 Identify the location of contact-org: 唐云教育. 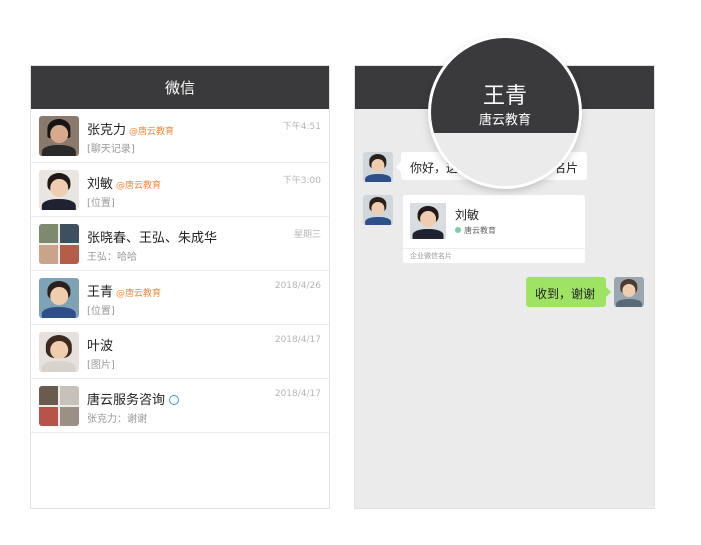
(504, 120).